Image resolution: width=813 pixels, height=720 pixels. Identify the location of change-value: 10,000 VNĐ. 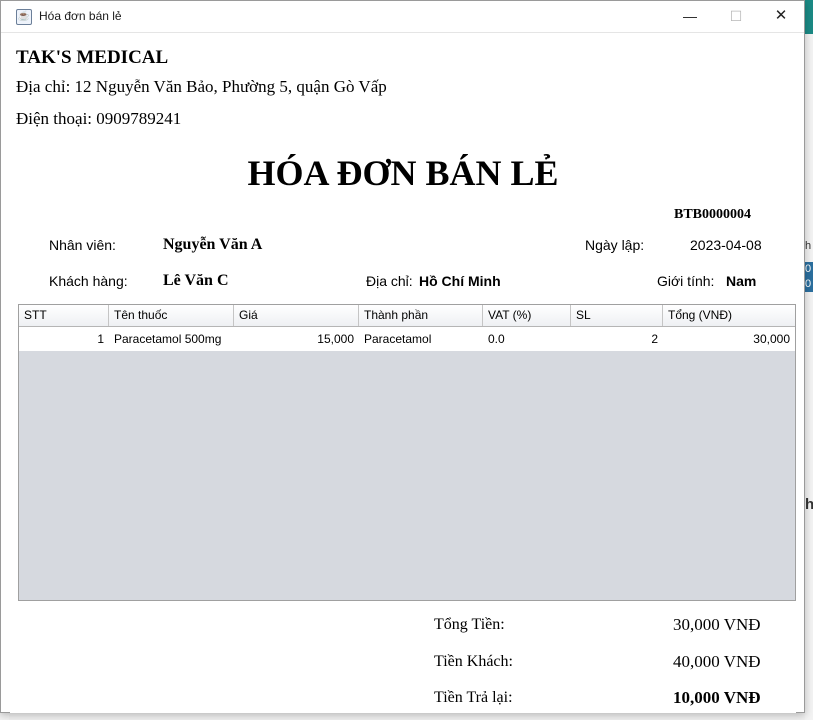
(717, 697).